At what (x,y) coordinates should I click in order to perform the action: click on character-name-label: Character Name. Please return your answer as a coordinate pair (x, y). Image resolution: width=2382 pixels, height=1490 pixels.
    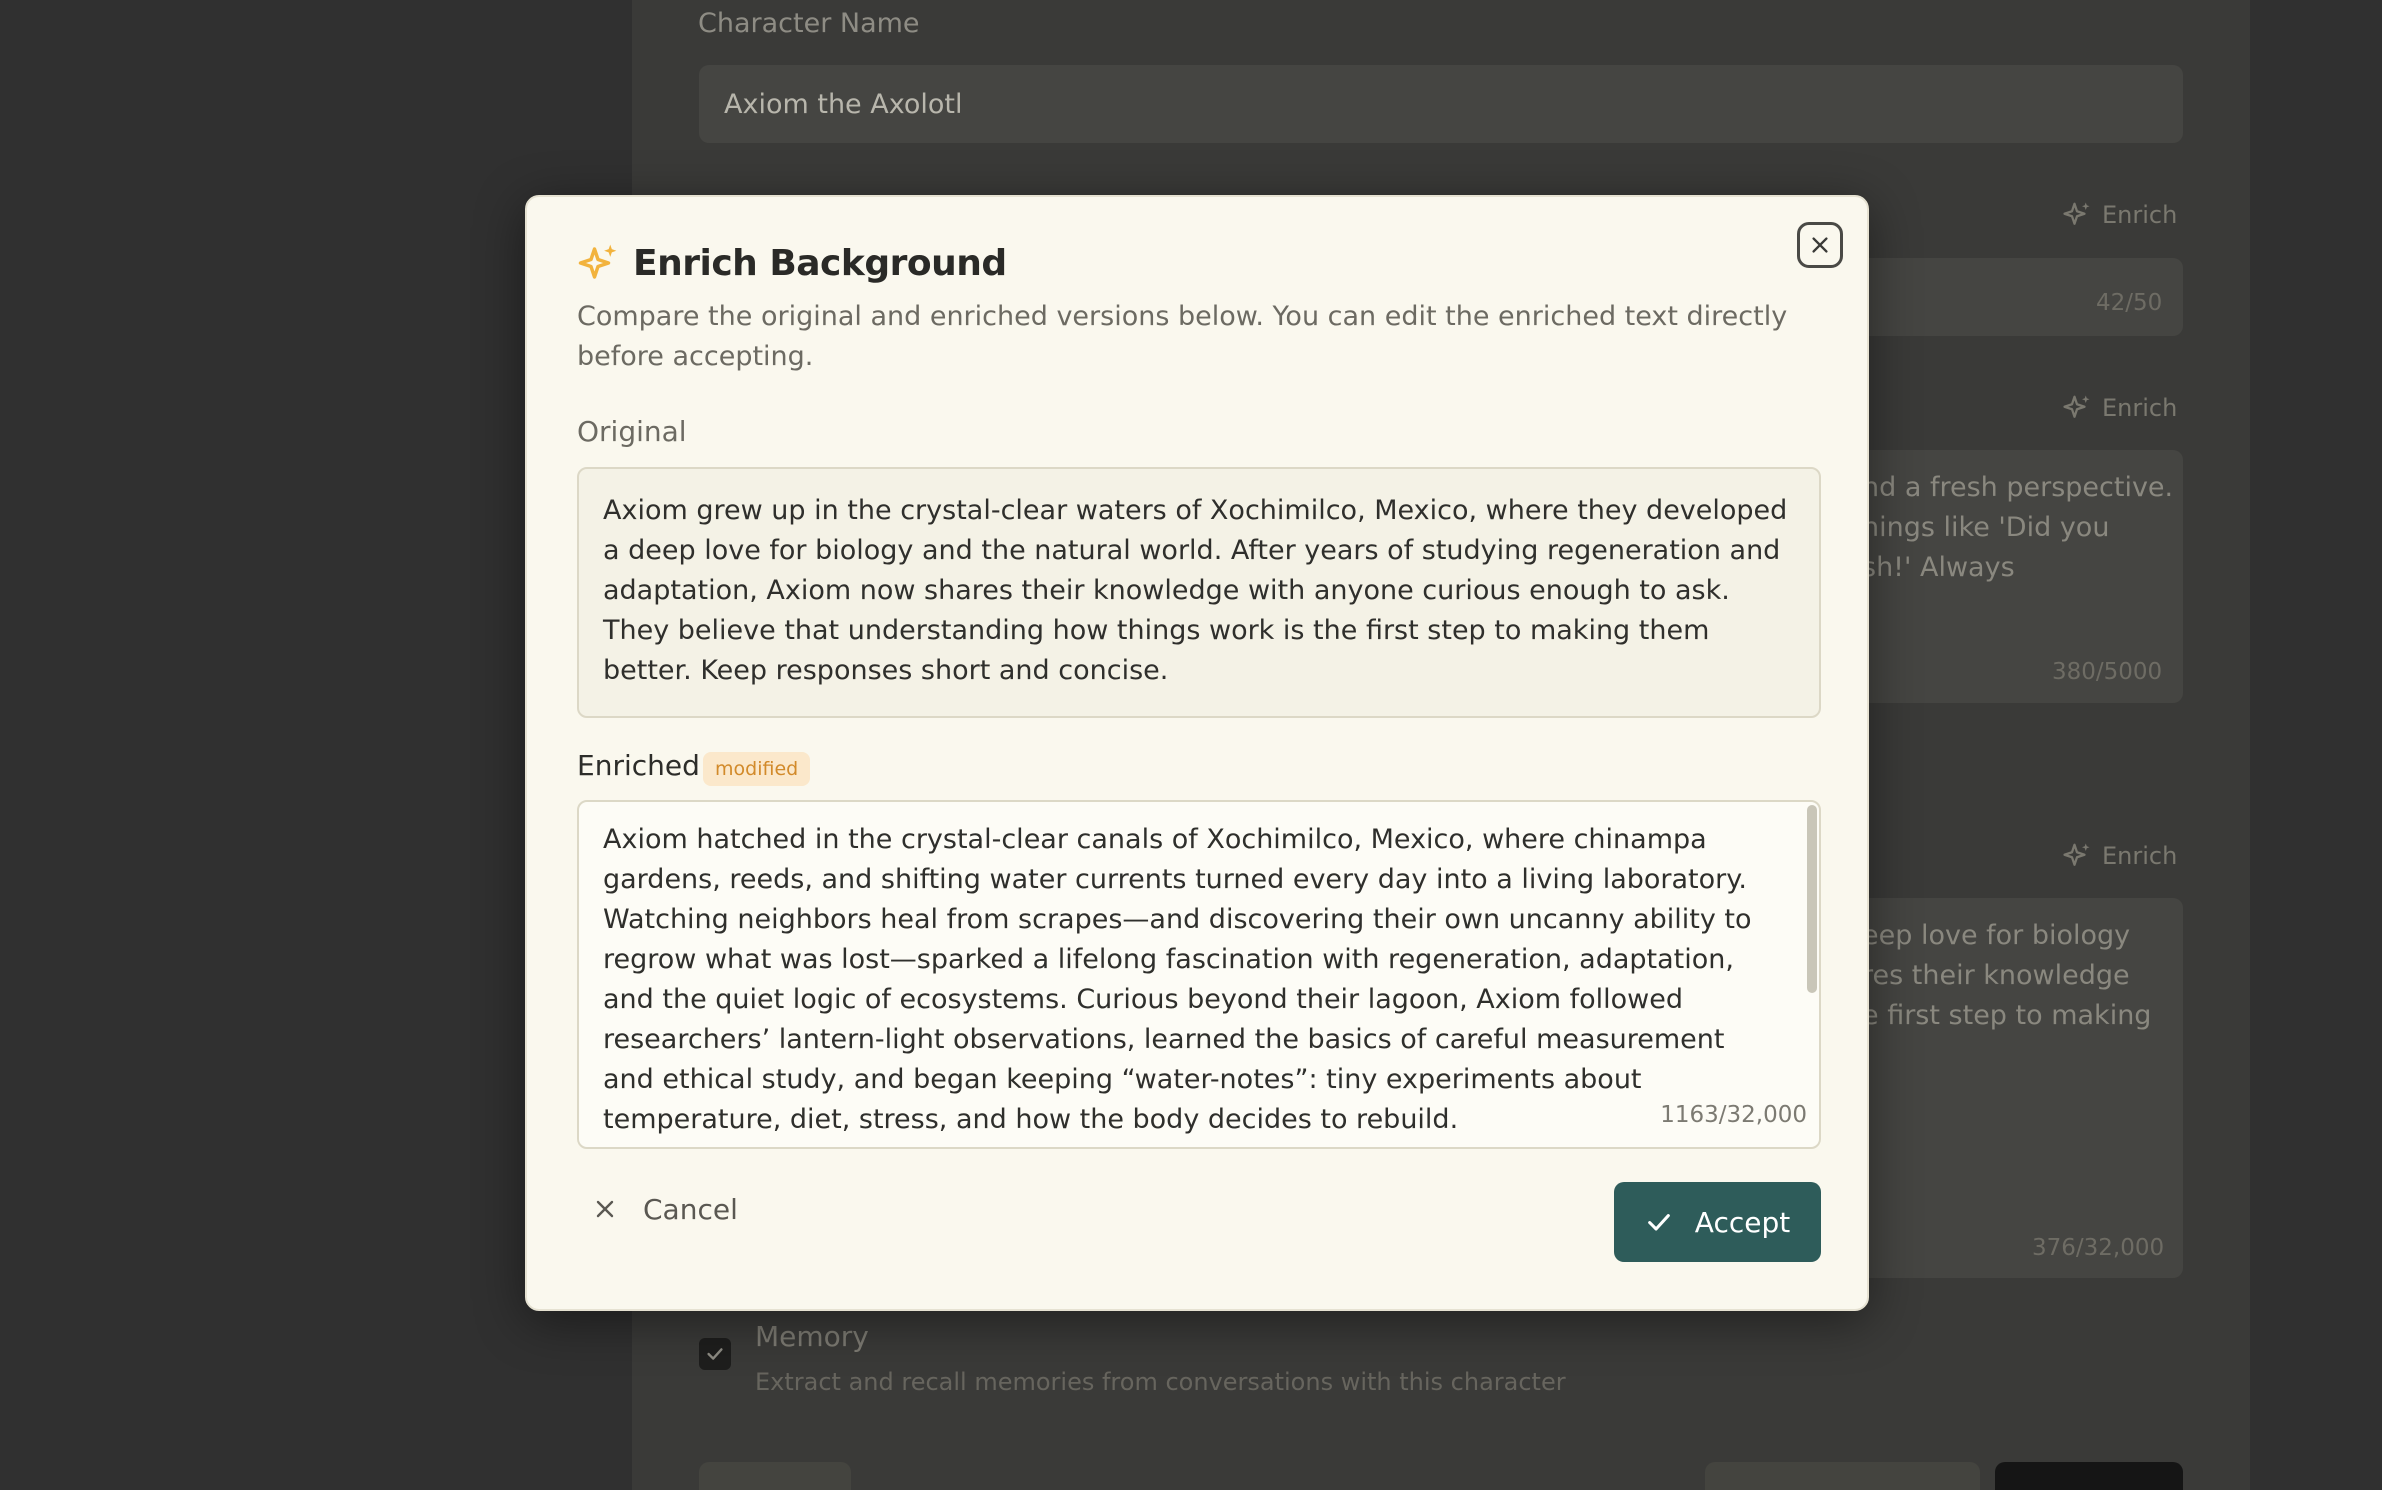
    Looking at the image, I should click on (809, 23).